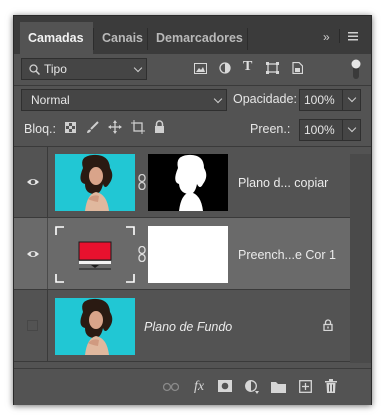  I want to click on brush-icon, so click(92, 127).